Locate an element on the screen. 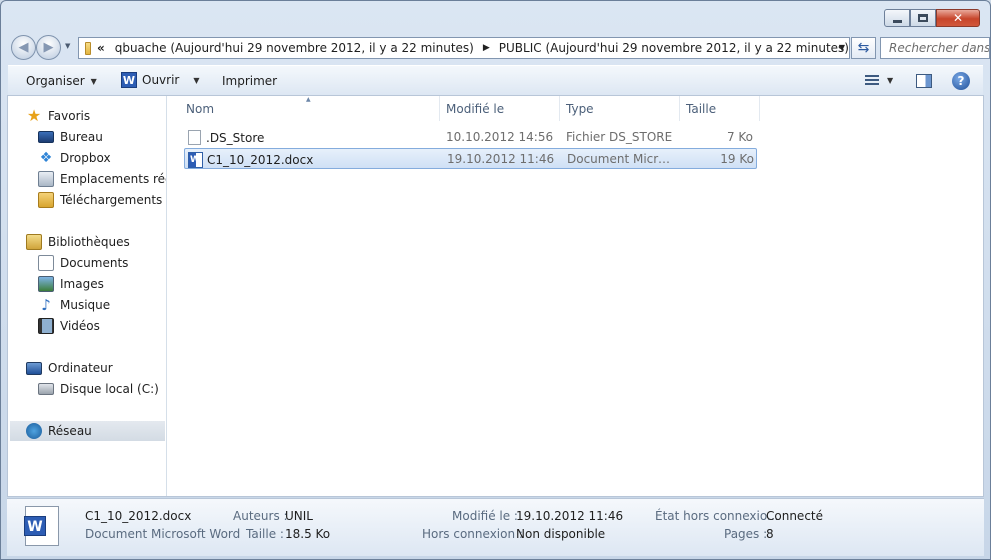  nav-item-label: Dropbox is located at coordinates (85, 158).